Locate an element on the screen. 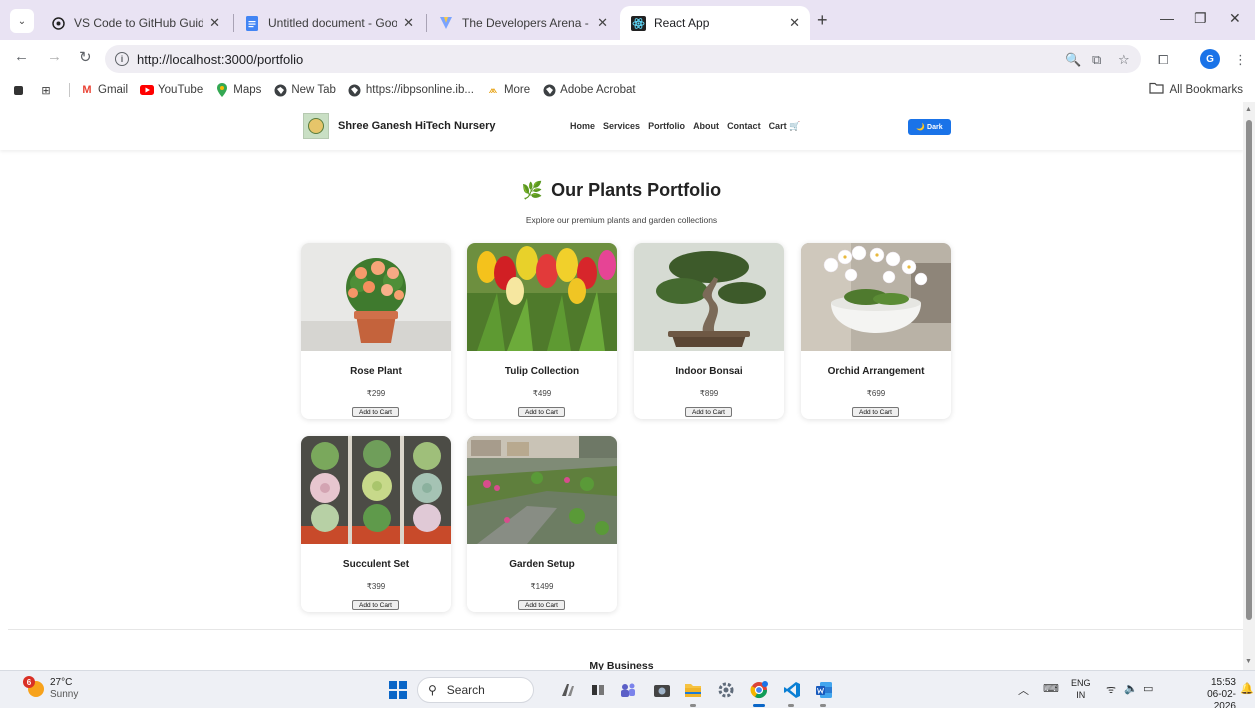  scrollbar-thumb is located at coordinates (1249, 370).